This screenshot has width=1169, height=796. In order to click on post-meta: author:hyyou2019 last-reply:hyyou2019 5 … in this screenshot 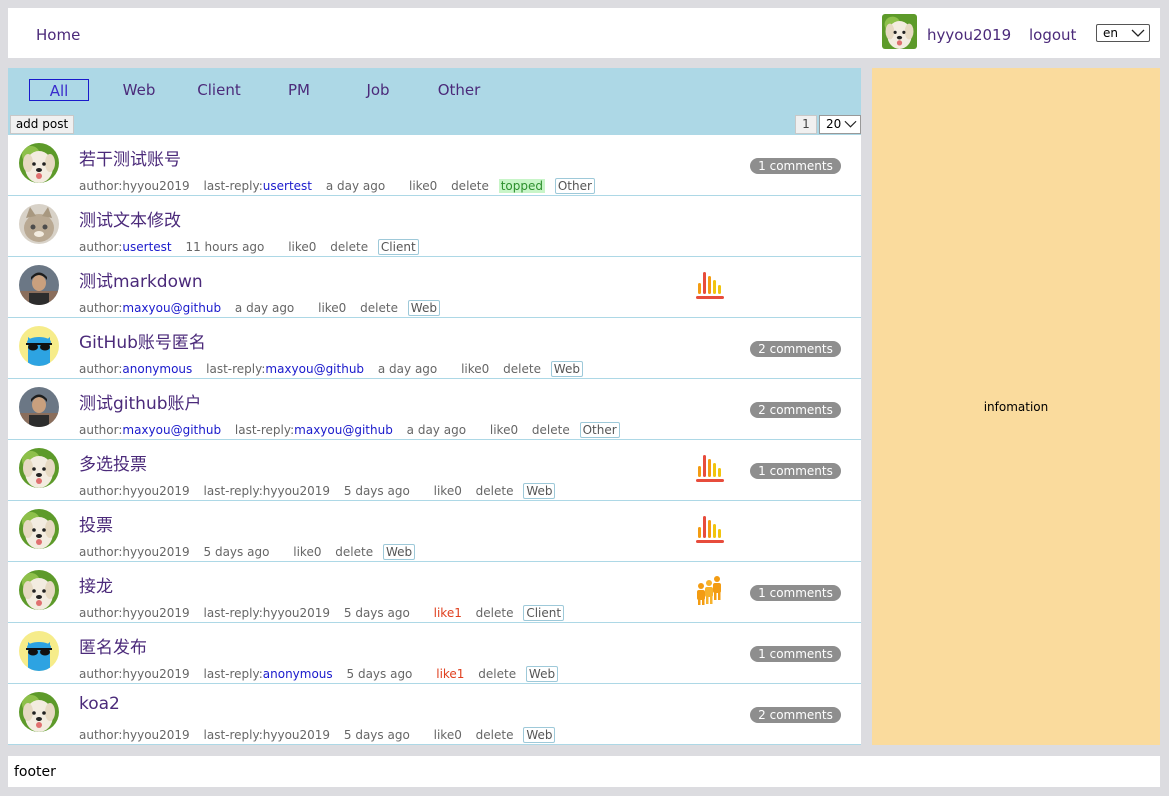, I will do `click(322, 735)`.